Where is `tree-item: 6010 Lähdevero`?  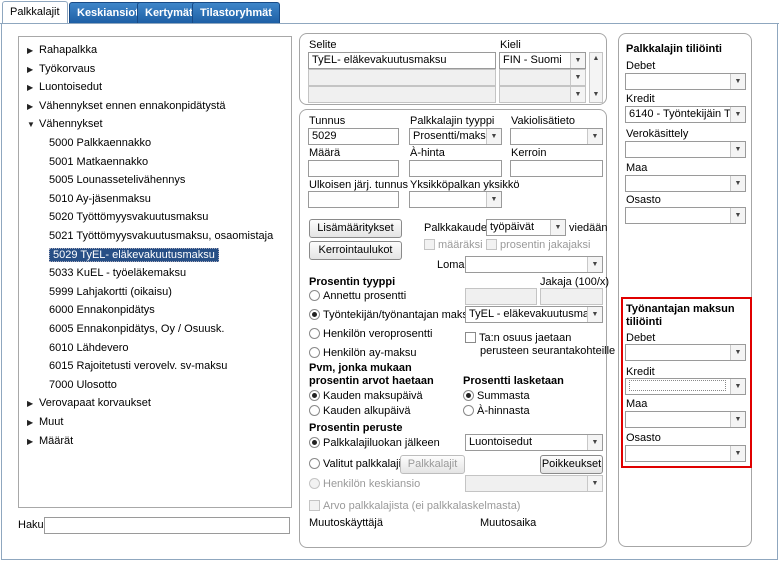 tree-item: 6010 Lähdevero is located at coordinates (89, 348).